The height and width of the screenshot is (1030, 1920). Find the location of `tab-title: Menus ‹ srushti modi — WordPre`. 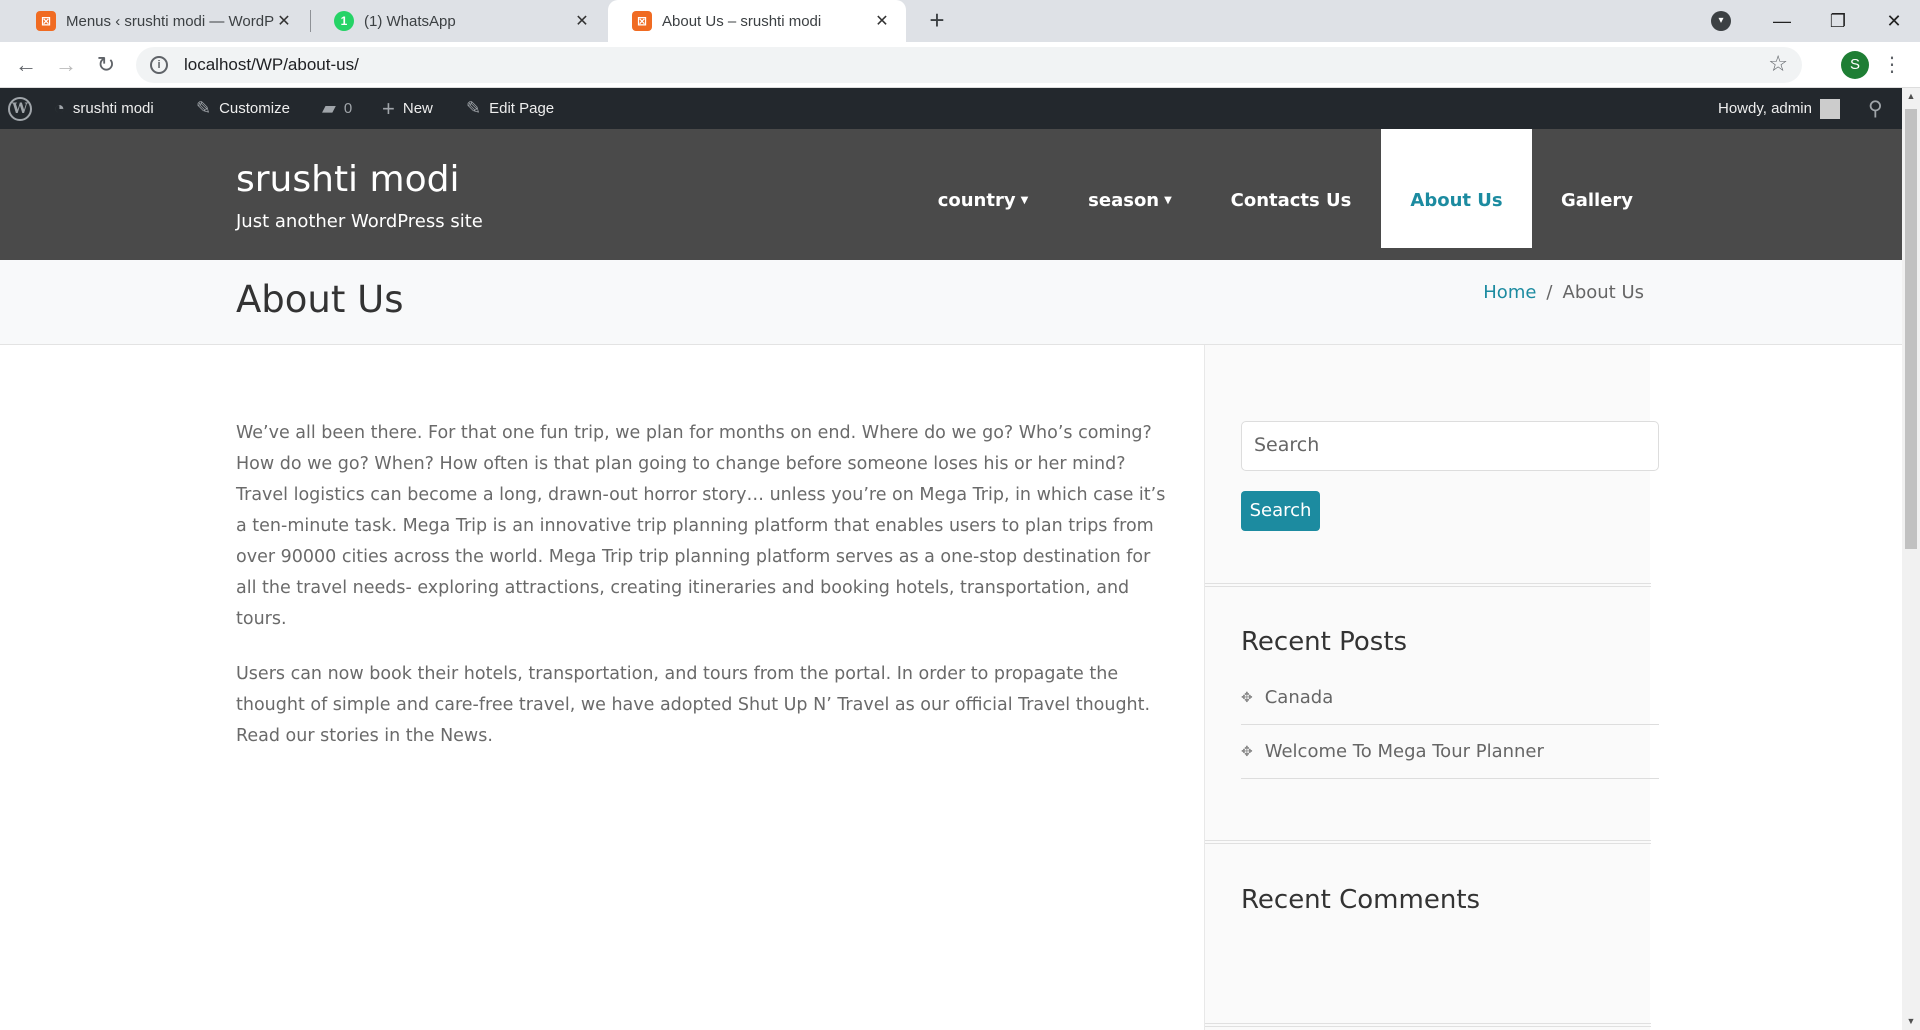

tab-title: Menus ‹ srushti modi — WordPre is located at coordinates (170, 21).